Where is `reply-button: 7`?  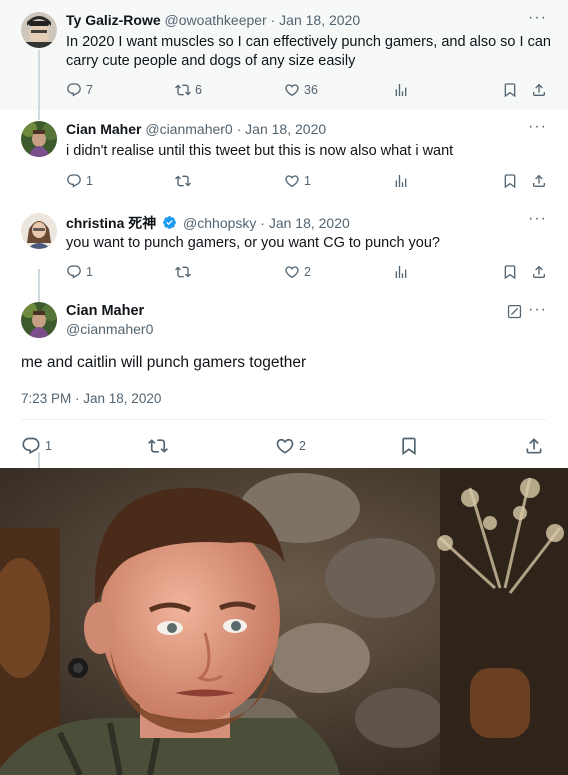 reply-button: 7 is located at coordinates (79, 90).